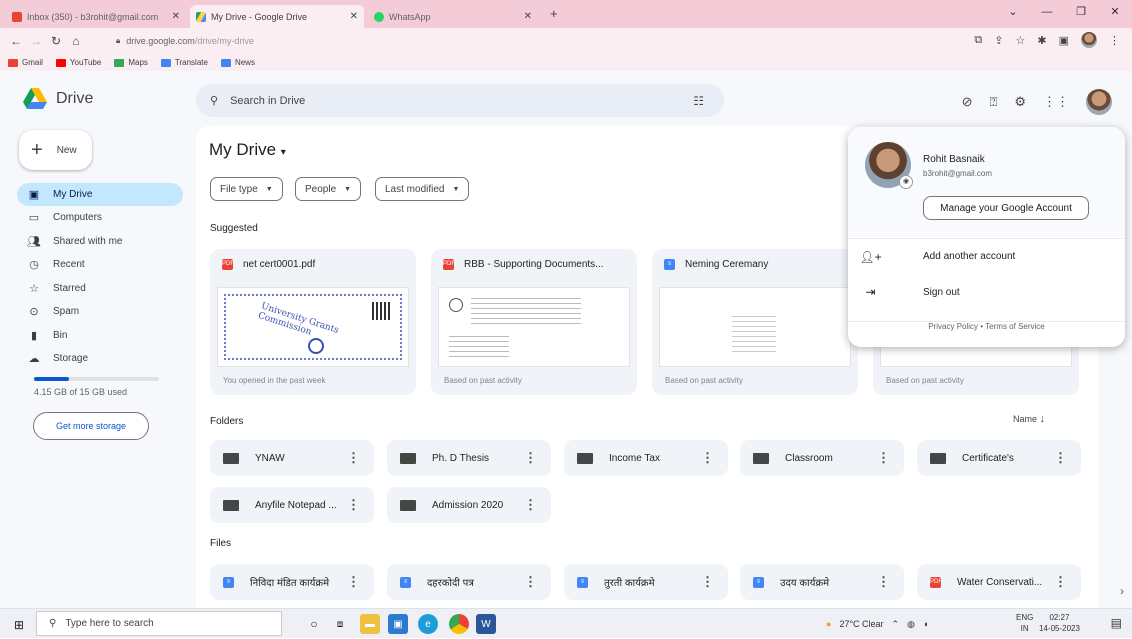  I want to click on sidebar-item-spam: ⊙ Spam, so click(100, 311).